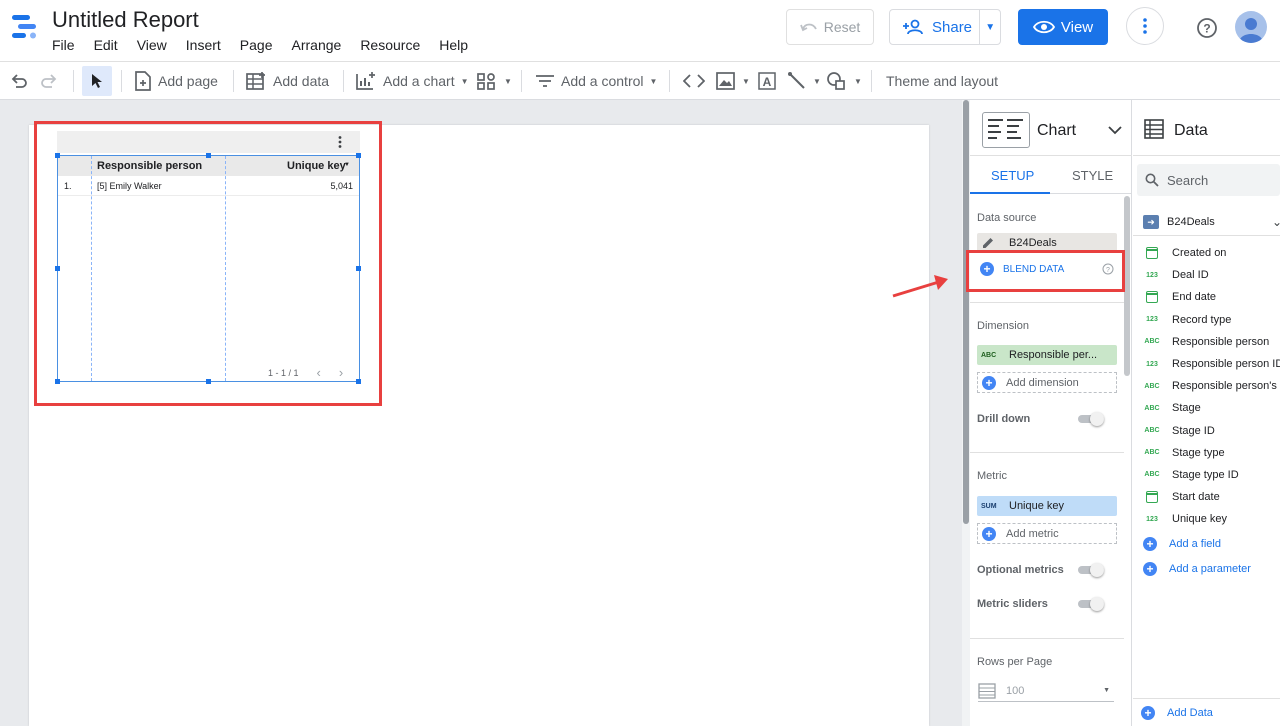 This screenshot has height=726, width=1280. What do you see at coordinates (1012, 604) in the screenshot?
I see `metric-sliders-label: Metric sliders` at bounding box center [1012, 604].